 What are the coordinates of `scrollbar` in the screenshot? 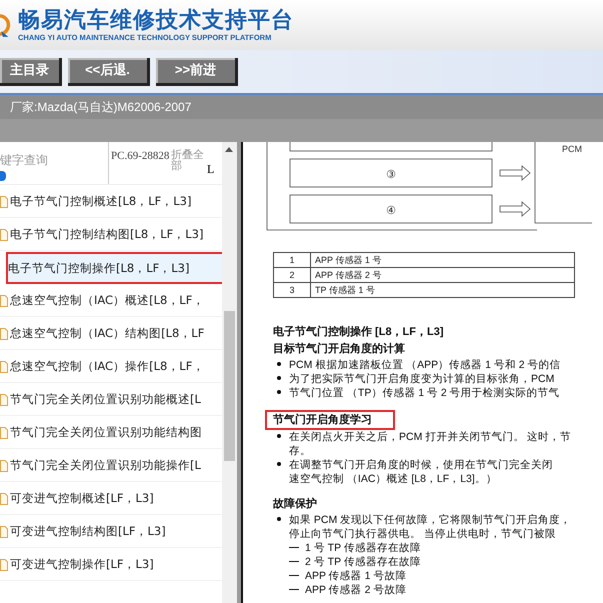 It's located at (229, 372).